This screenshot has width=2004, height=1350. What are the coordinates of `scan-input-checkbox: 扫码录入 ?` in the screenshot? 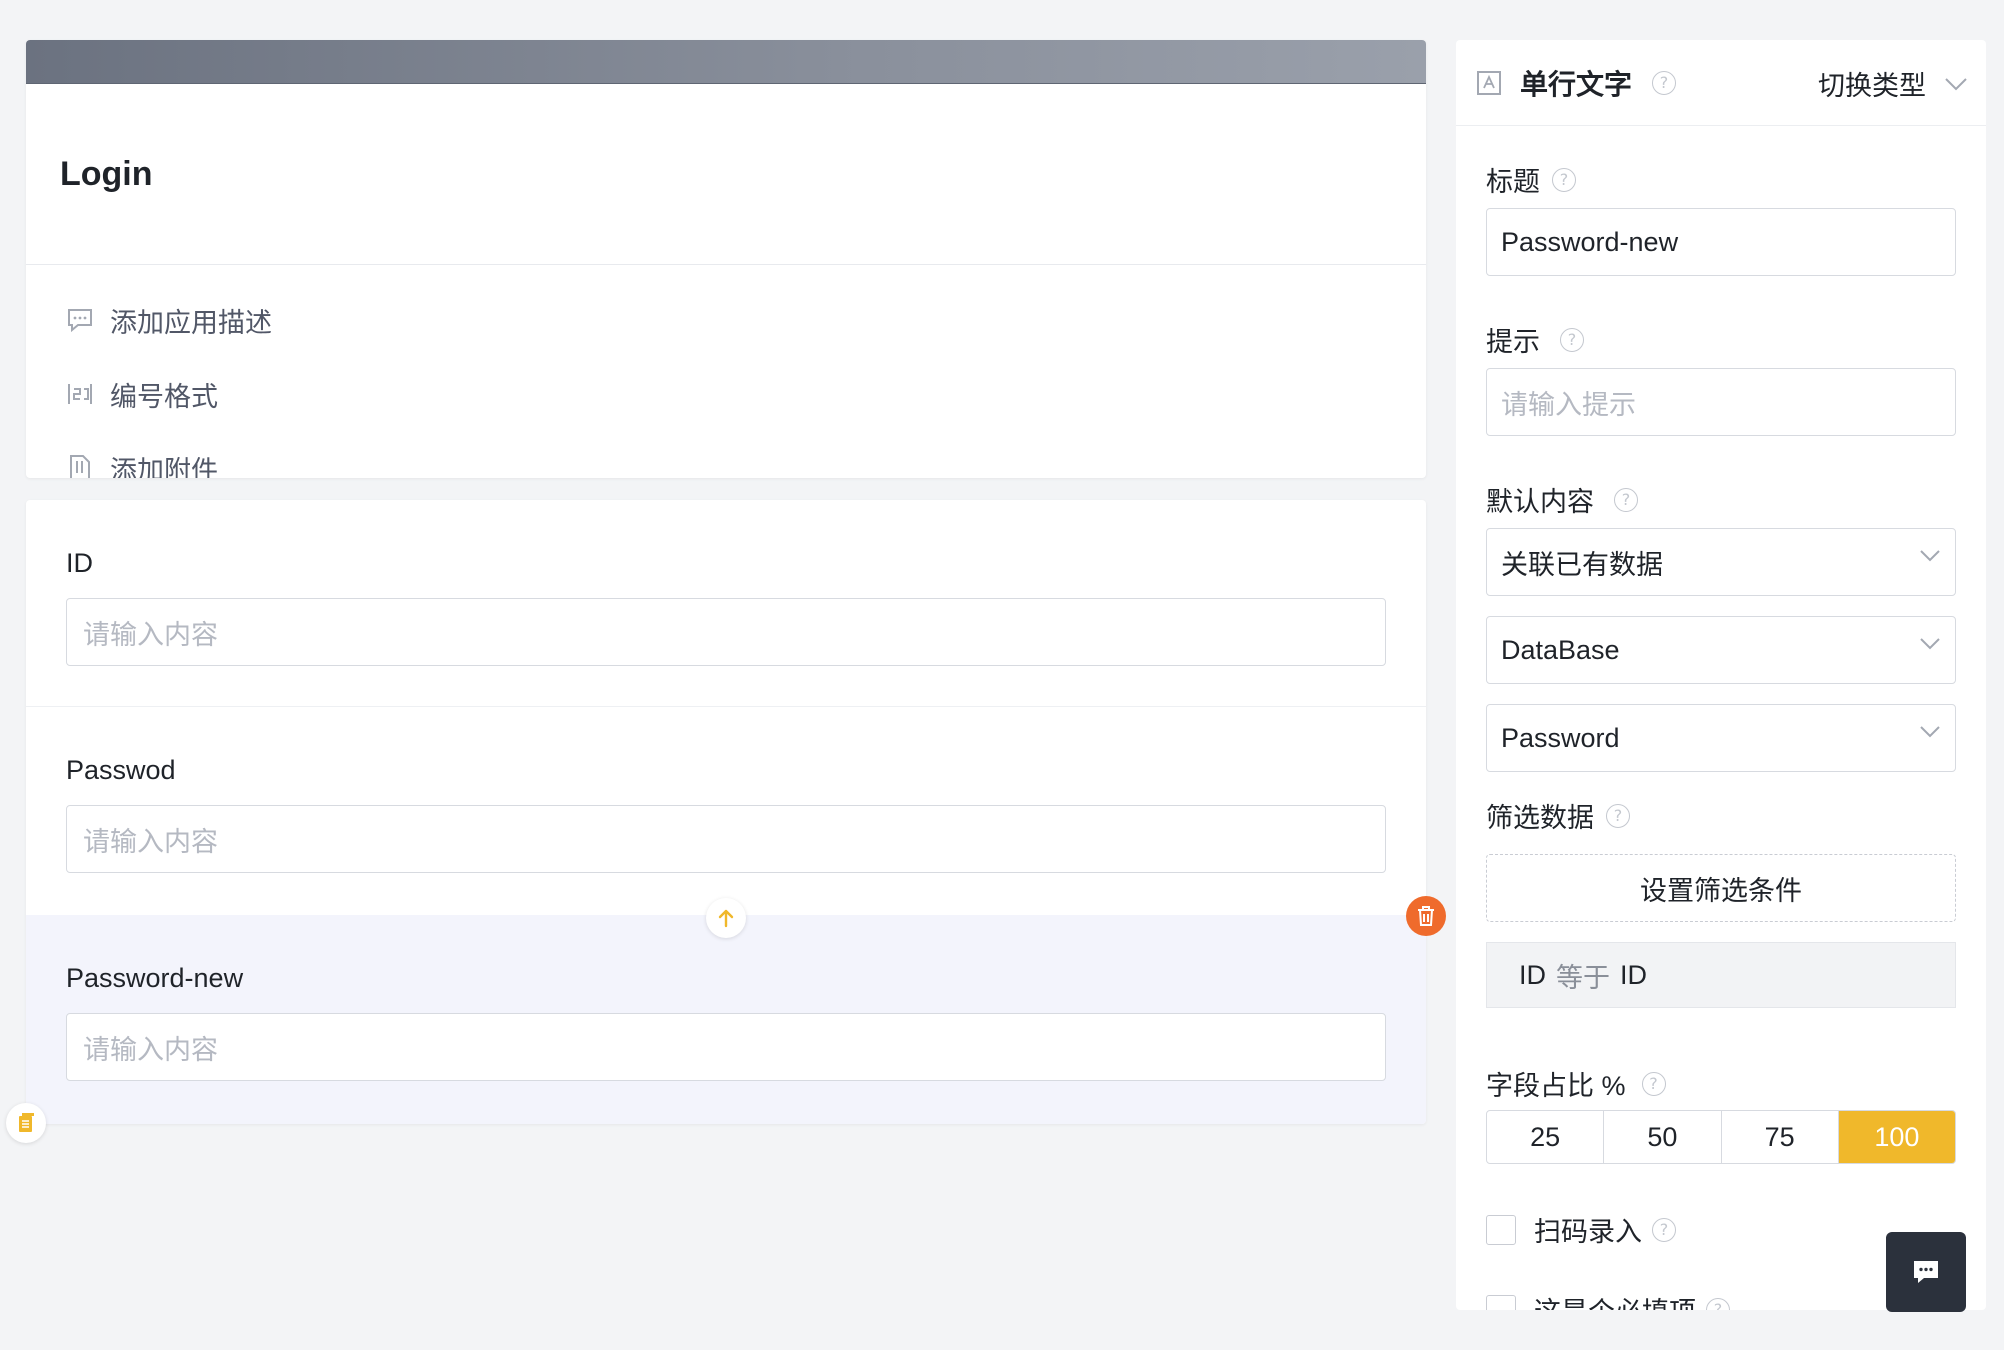 It's located at (1581, 1229).